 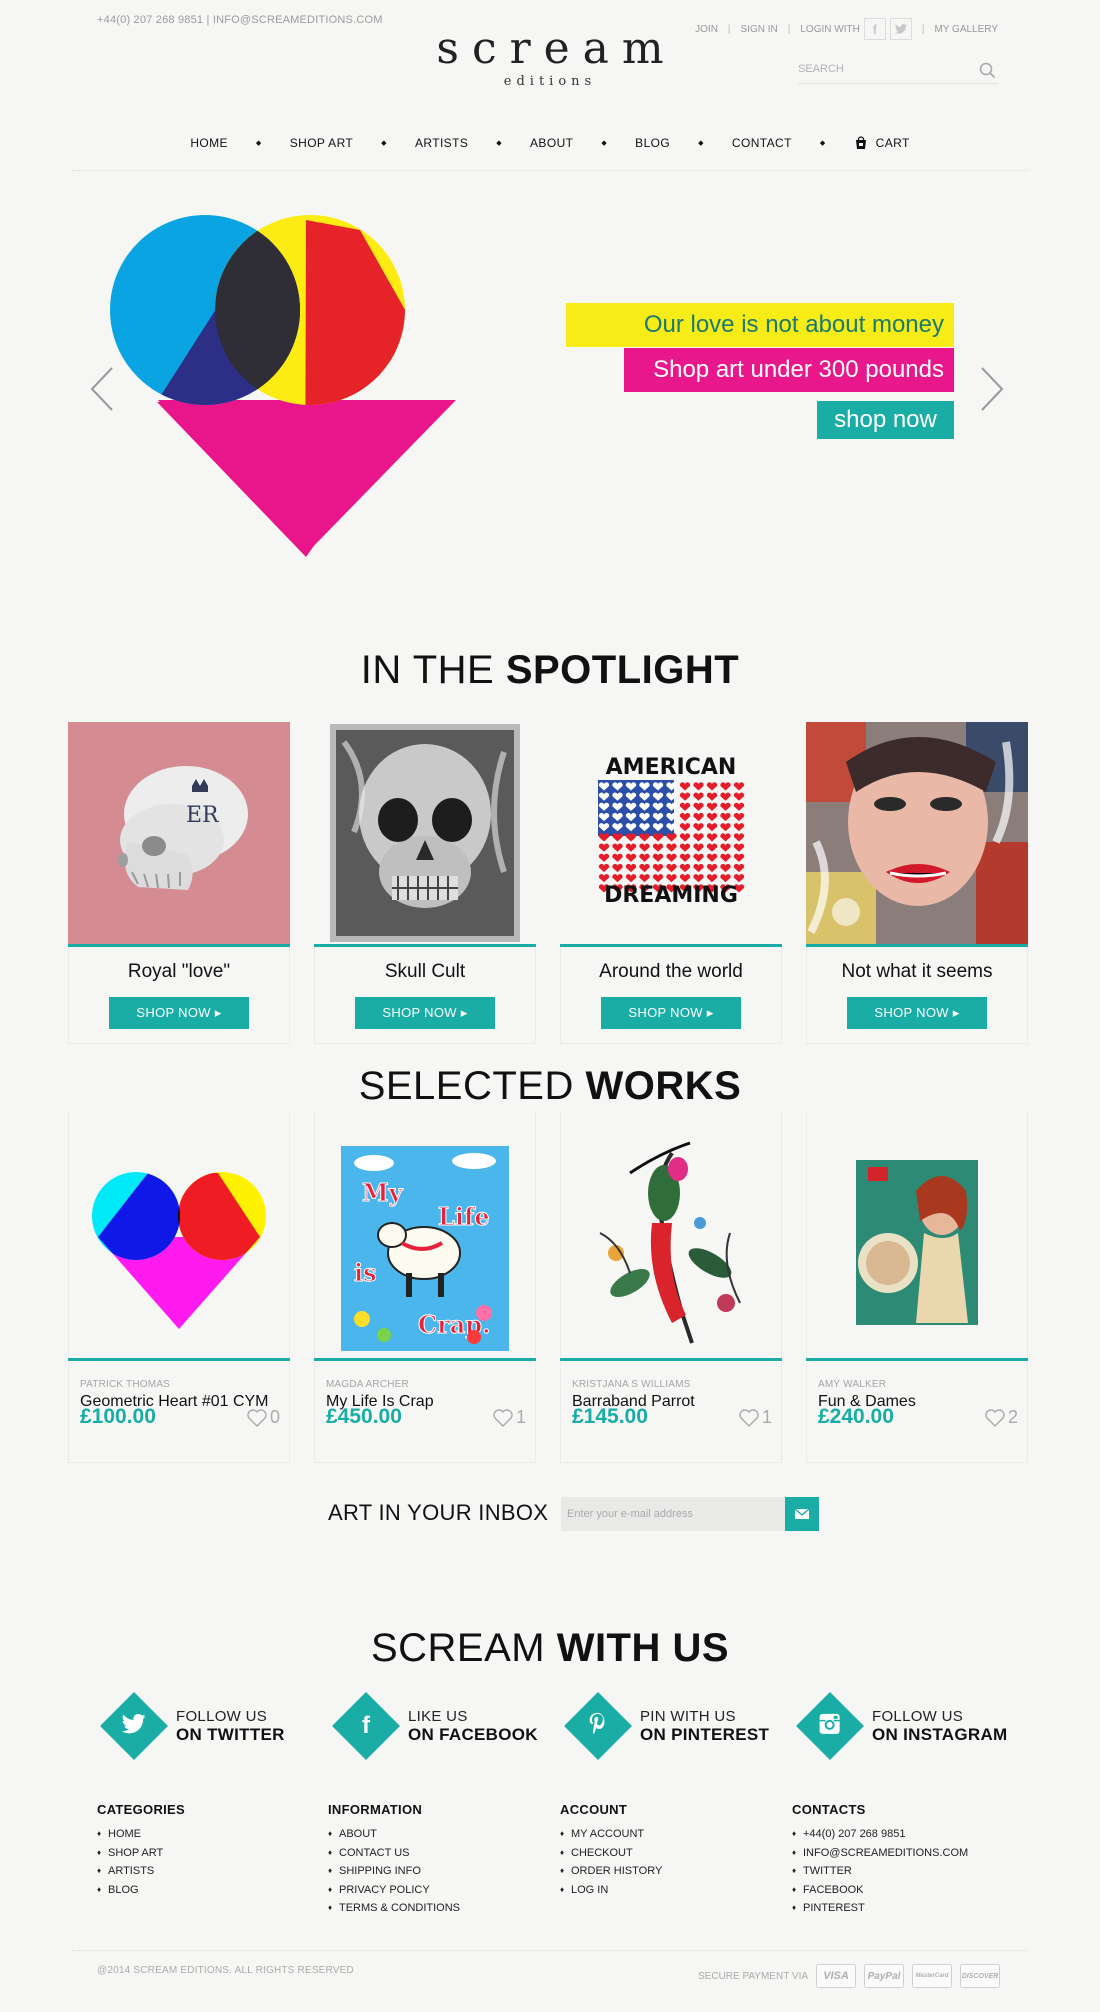 I want to click on social-facebook: f LIKE US ON FACEBOOK, so click(x=433, y=1726).